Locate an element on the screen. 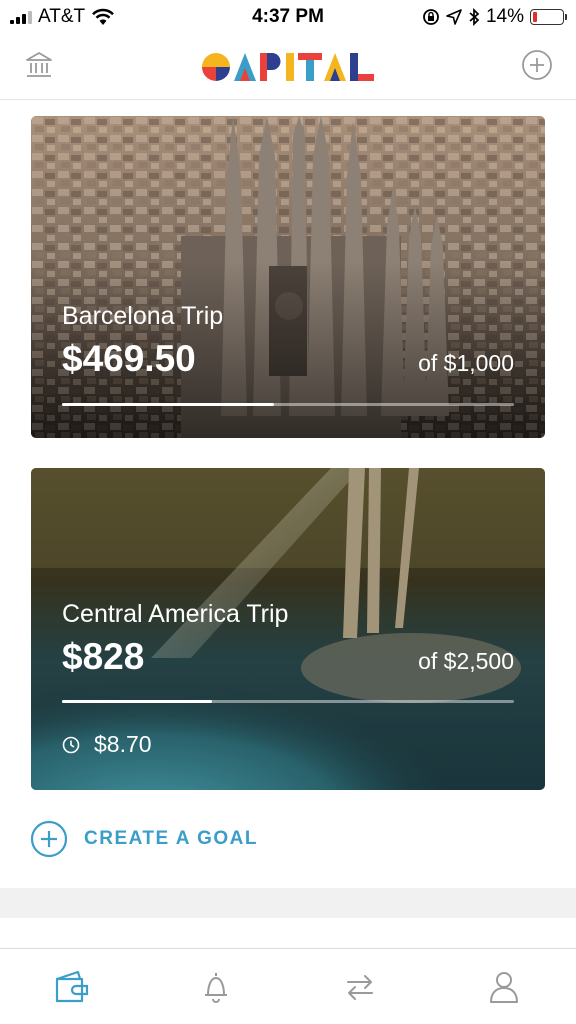 The image size is (576, 1024). bank-button is located at coordinates (39, 65).